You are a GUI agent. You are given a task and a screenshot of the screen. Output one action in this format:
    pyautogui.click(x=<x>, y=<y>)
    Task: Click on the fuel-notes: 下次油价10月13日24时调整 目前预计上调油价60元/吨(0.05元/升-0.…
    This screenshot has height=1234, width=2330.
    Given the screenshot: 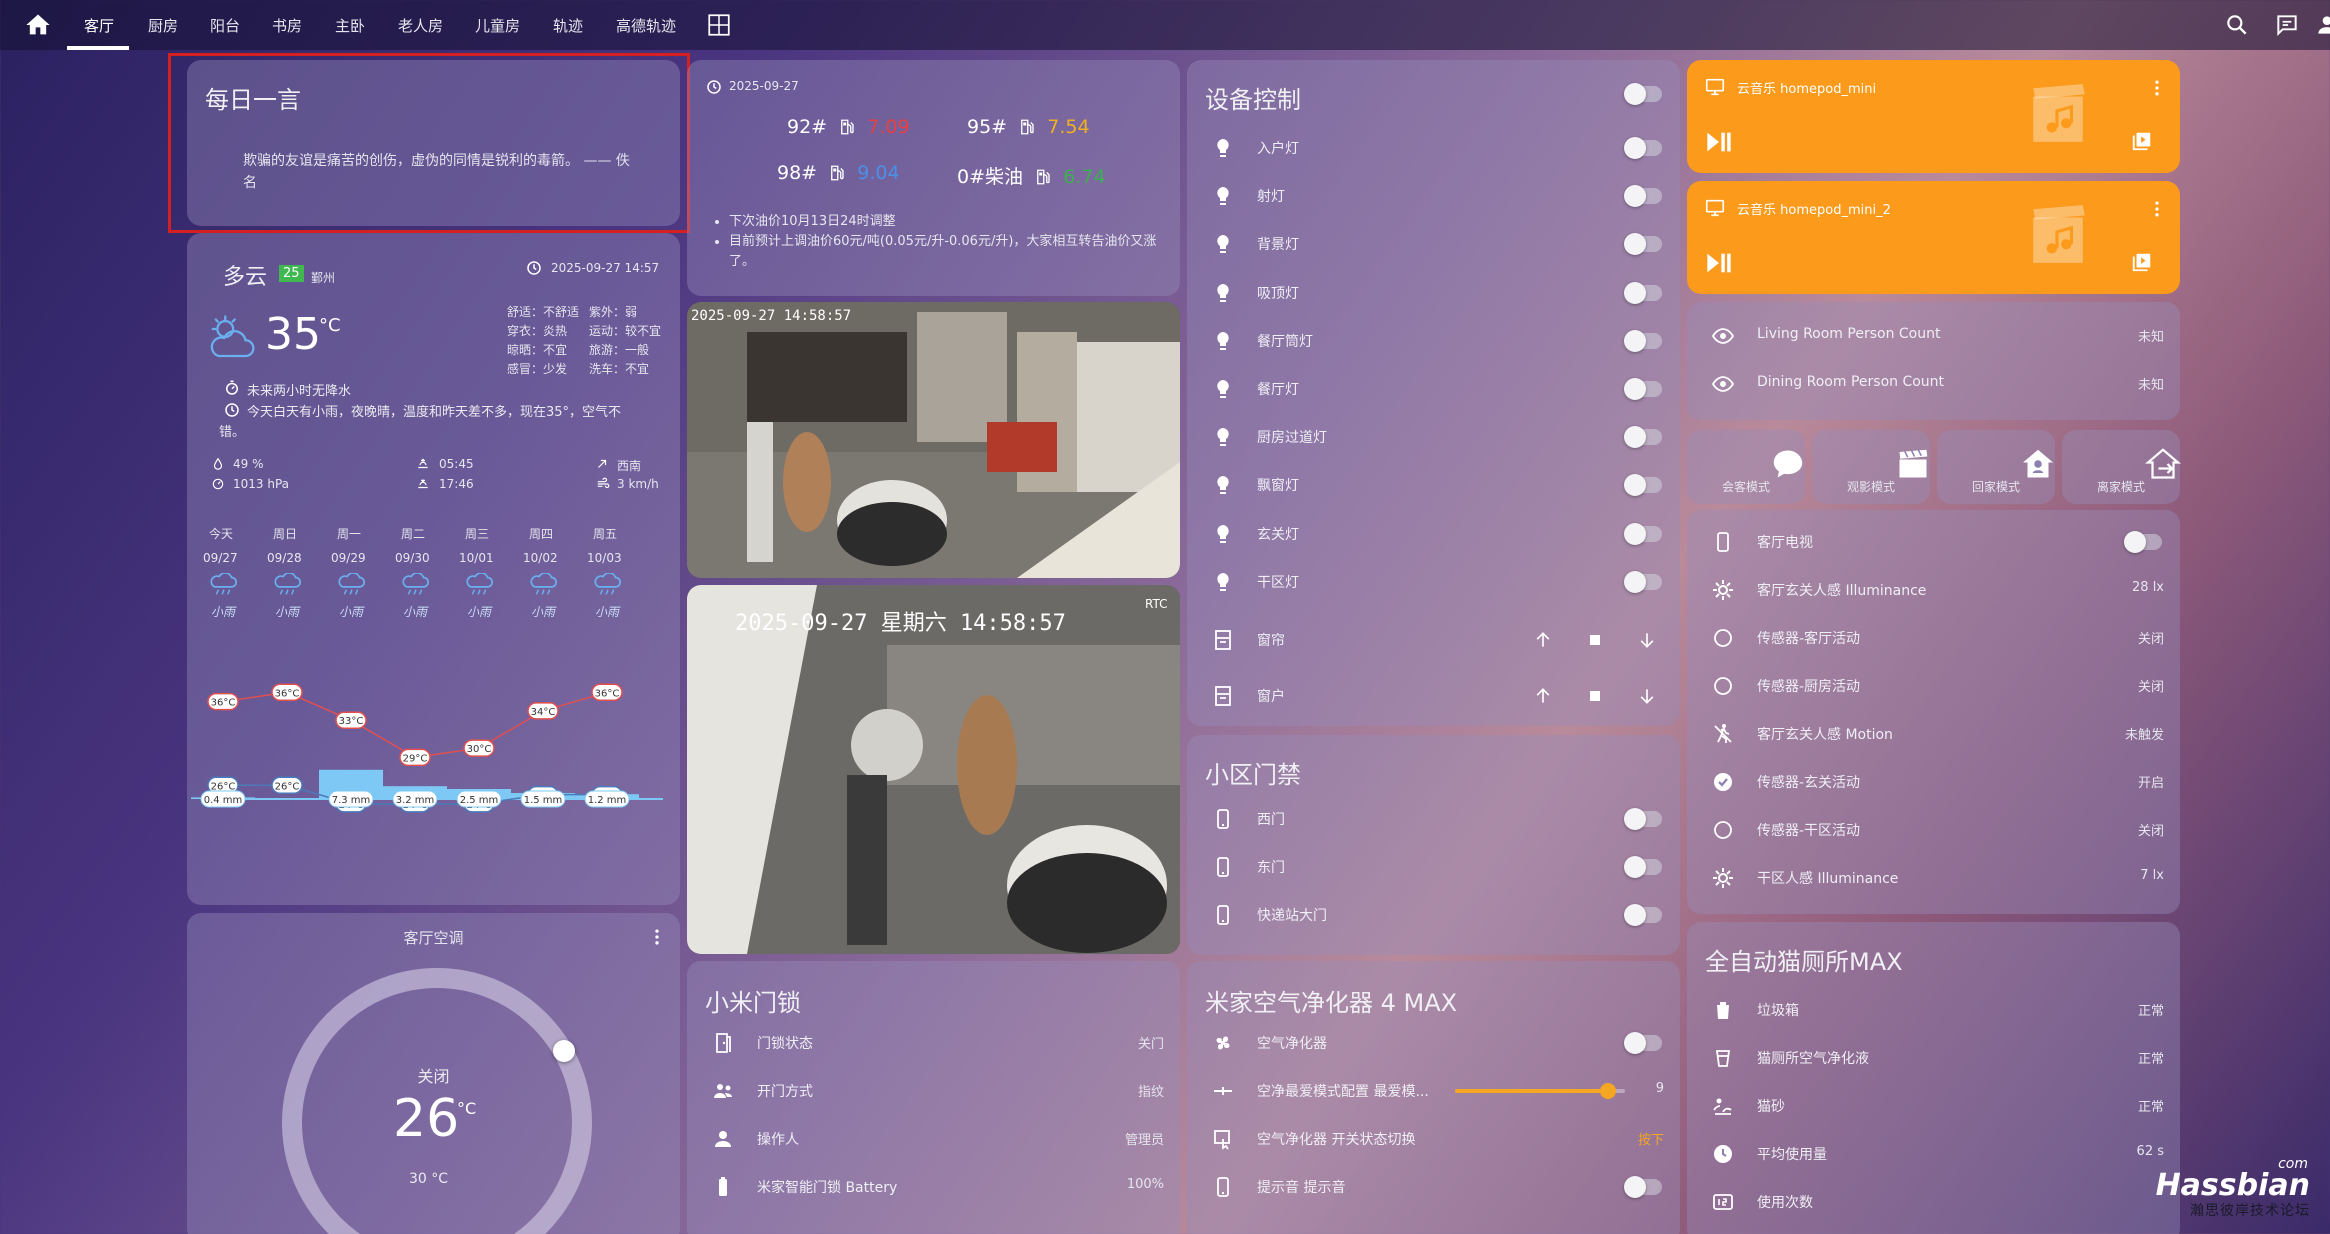 What is the action you would take?
    pyautogui.click(x=944, y=242)
    